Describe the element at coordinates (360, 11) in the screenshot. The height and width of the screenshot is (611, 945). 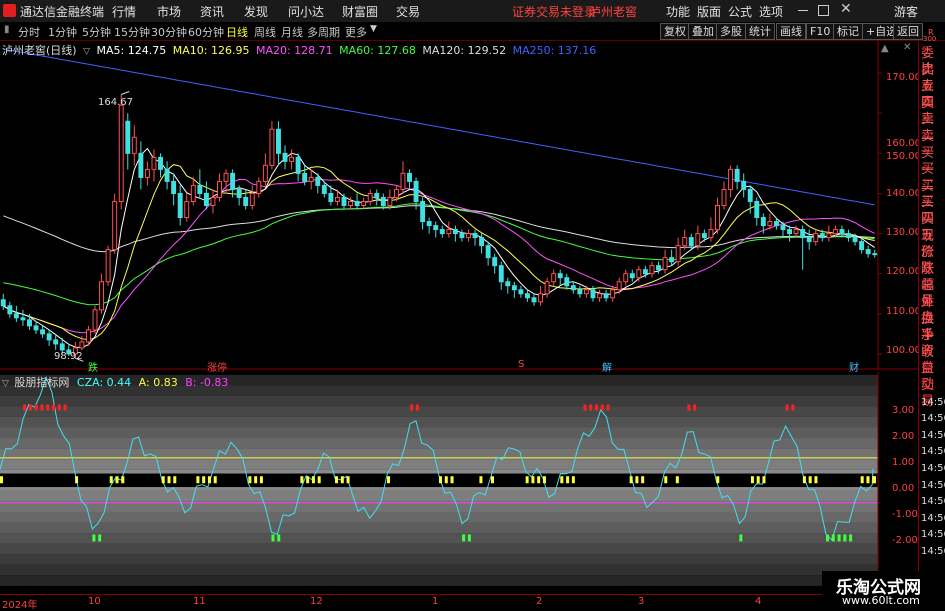
I see `menu-wealth: 财富圈` at that location.